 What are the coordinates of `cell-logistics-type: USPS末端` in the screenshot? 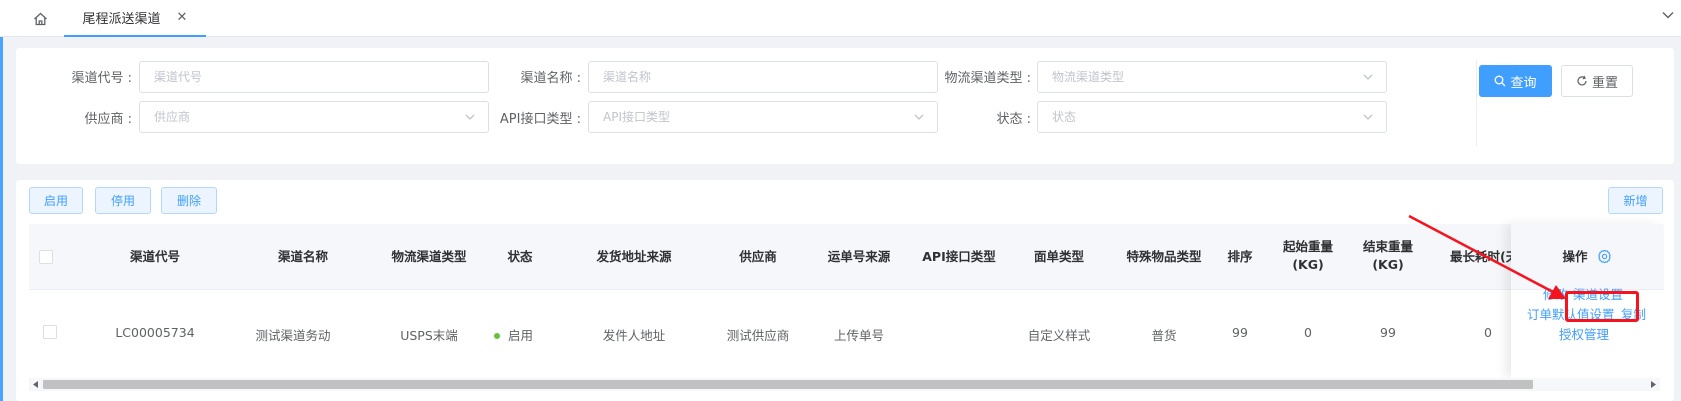 It's located at (429, 335).